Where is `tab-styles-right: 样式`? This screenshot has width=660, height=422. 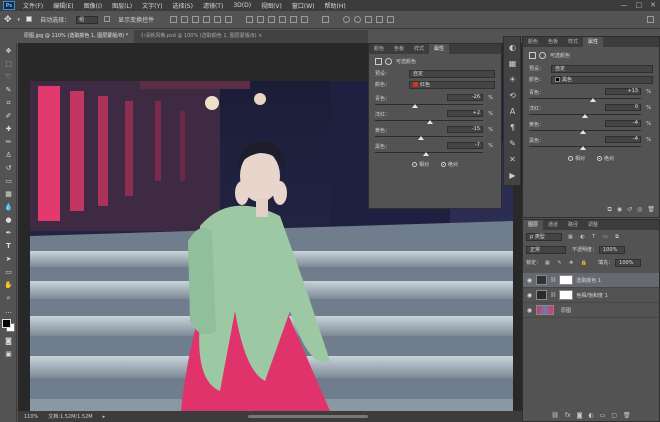 tab-styles-right: 样式 is located at coordinates (573, 42).